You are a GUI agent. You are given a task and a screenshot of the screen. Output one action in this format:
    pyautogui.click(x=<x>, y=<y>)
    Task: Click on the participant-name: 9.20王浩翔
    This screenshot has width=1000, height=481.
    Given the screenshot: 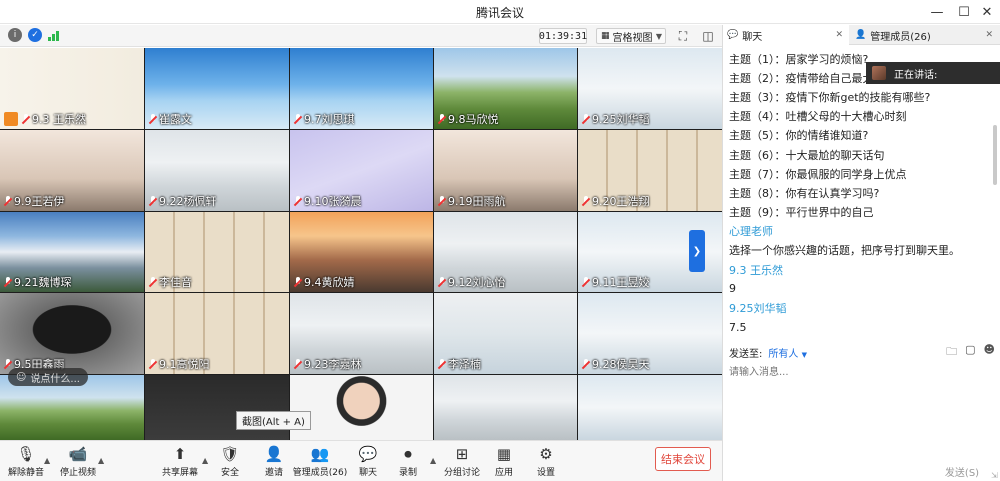 What is the action you would take?
    pyautogui.click(x=616, y=201)
    